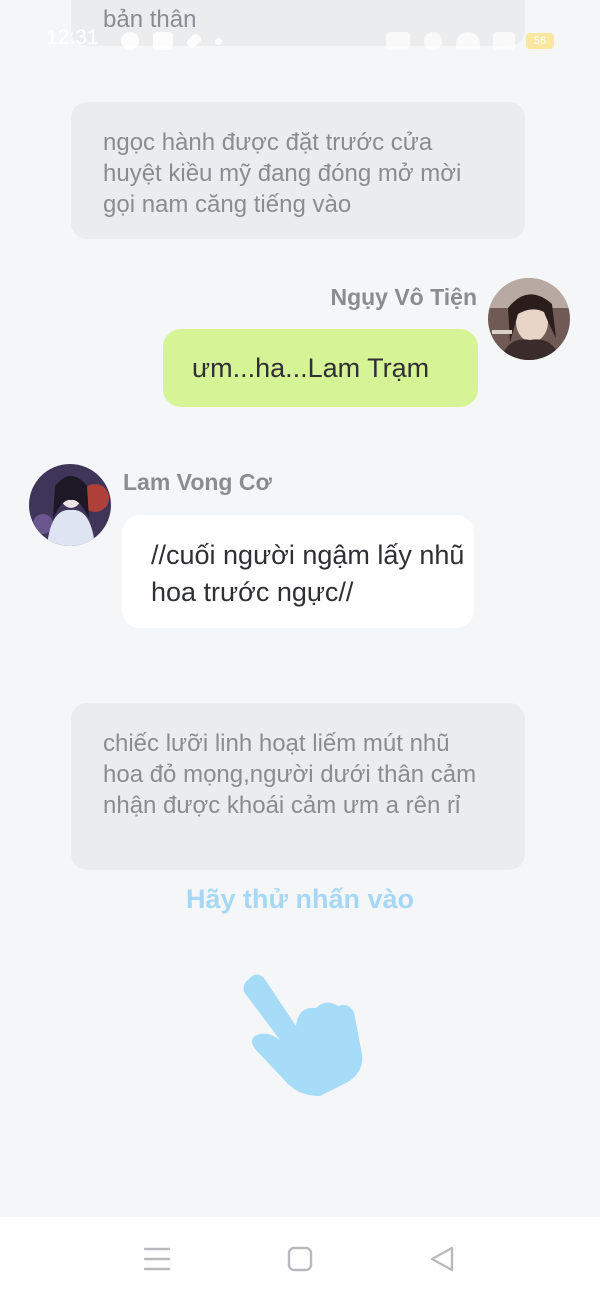  I want to click on speech-text: ưm...ha...Lam Trạm, so click(311, 368).